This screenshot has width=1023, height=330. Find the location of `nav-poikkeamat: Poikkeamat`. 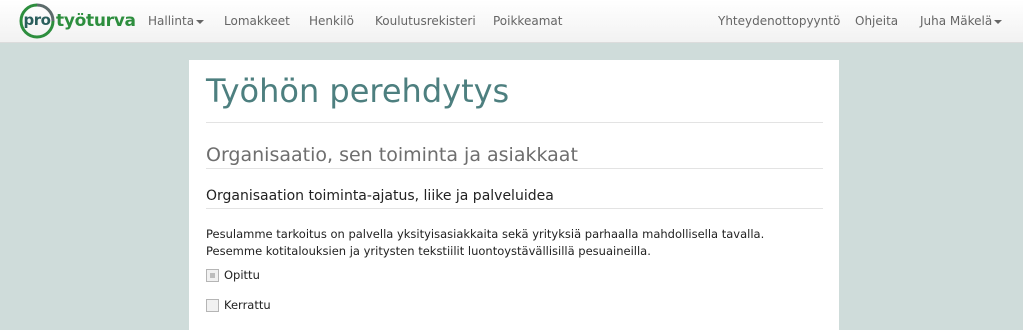

nav-poikkeamat: Poikkeamat is located at coordinates (527, 21).